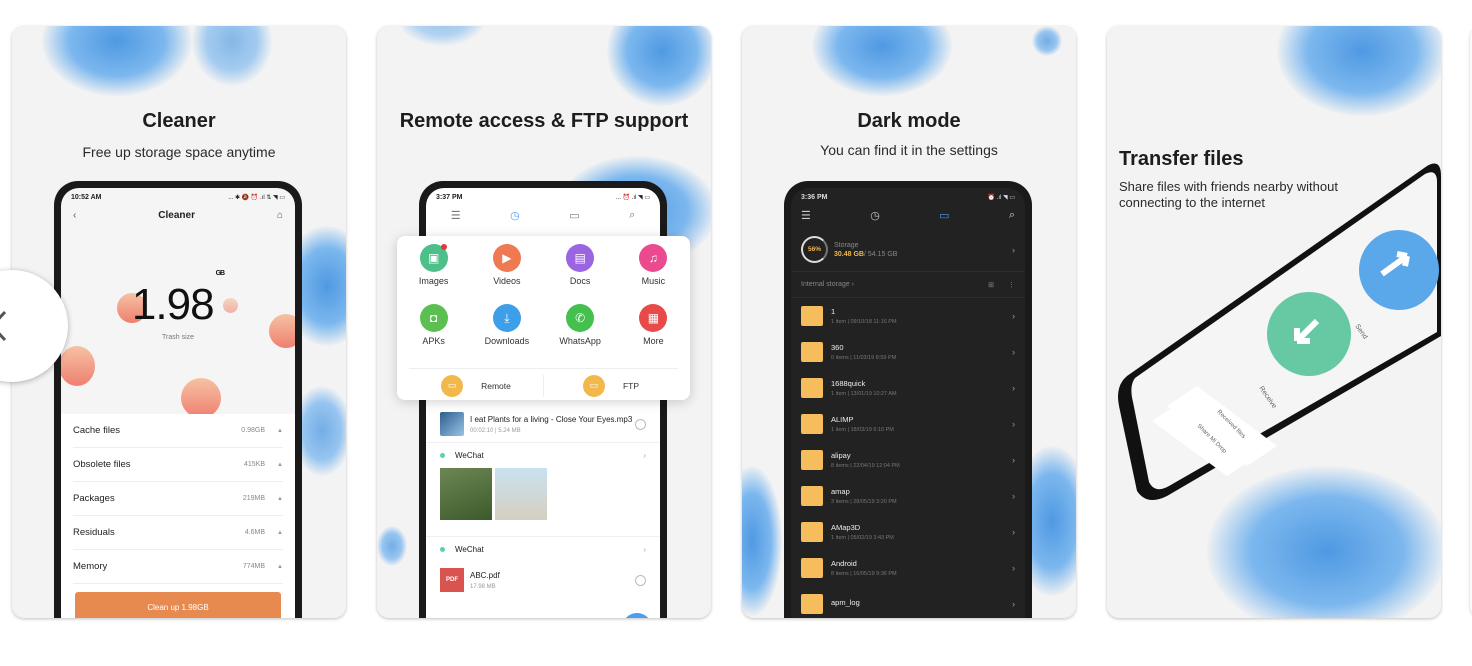 Image resolution: width=1472 pixels, height=666 pixels. I want to click on remote-button: ▭ Remote, so click(476, 385).